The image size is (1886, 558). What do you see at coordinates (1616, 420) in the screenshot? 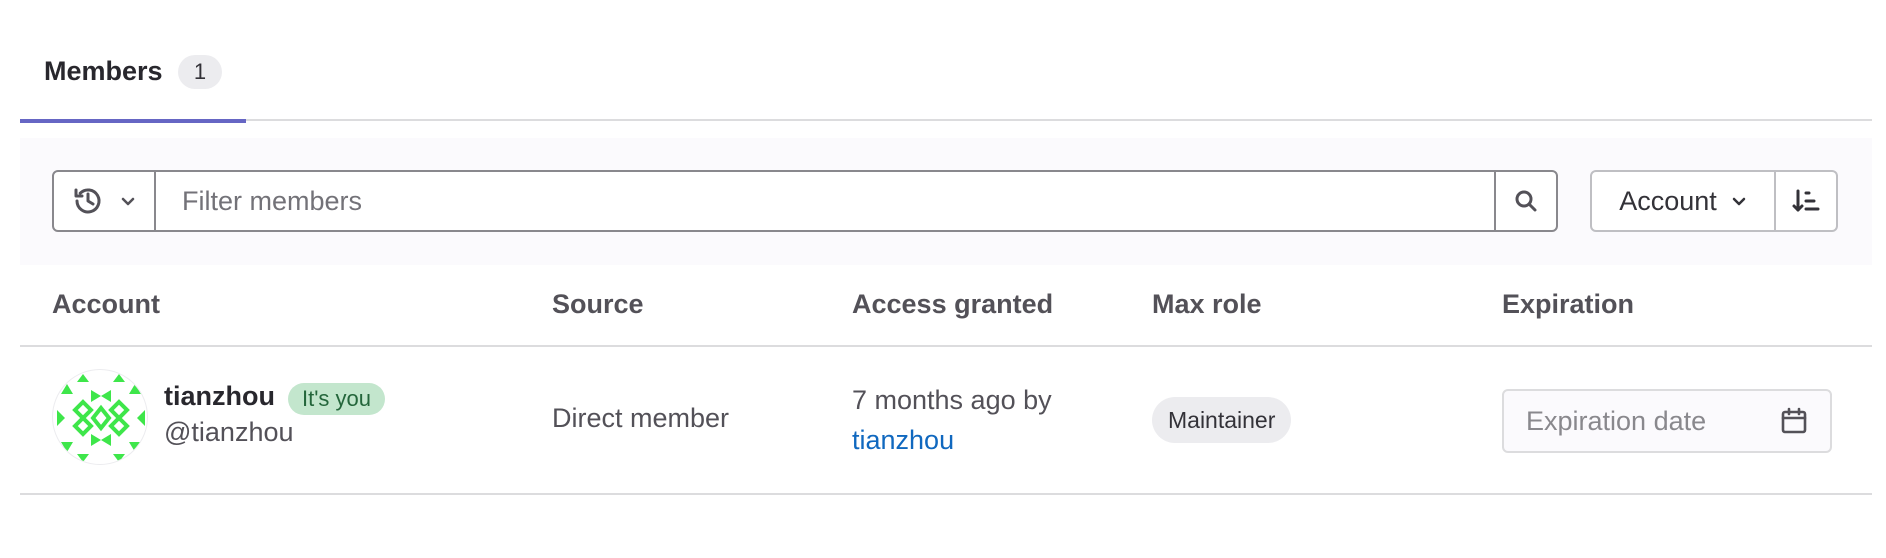
I see `expiration-date-placeholder: Expiration date` at bounding box center [1616, 420].